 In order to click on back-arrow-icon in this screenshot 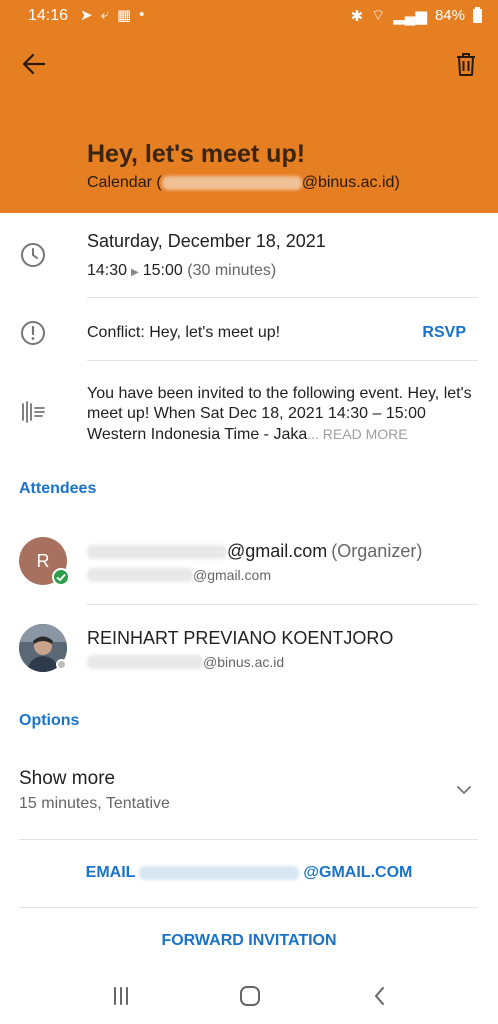, I will do `click(34, 64)`.